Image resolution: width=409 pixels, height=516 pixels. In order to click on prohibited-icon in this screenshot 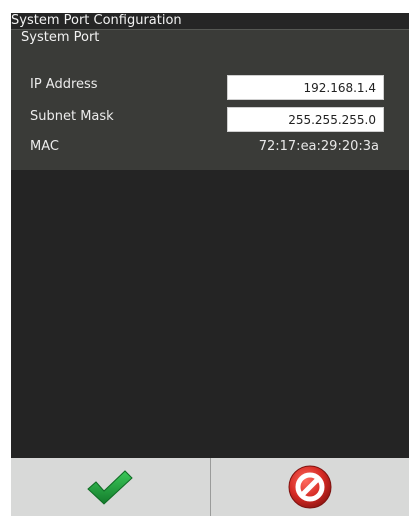, I will do `click(310, 487)`.